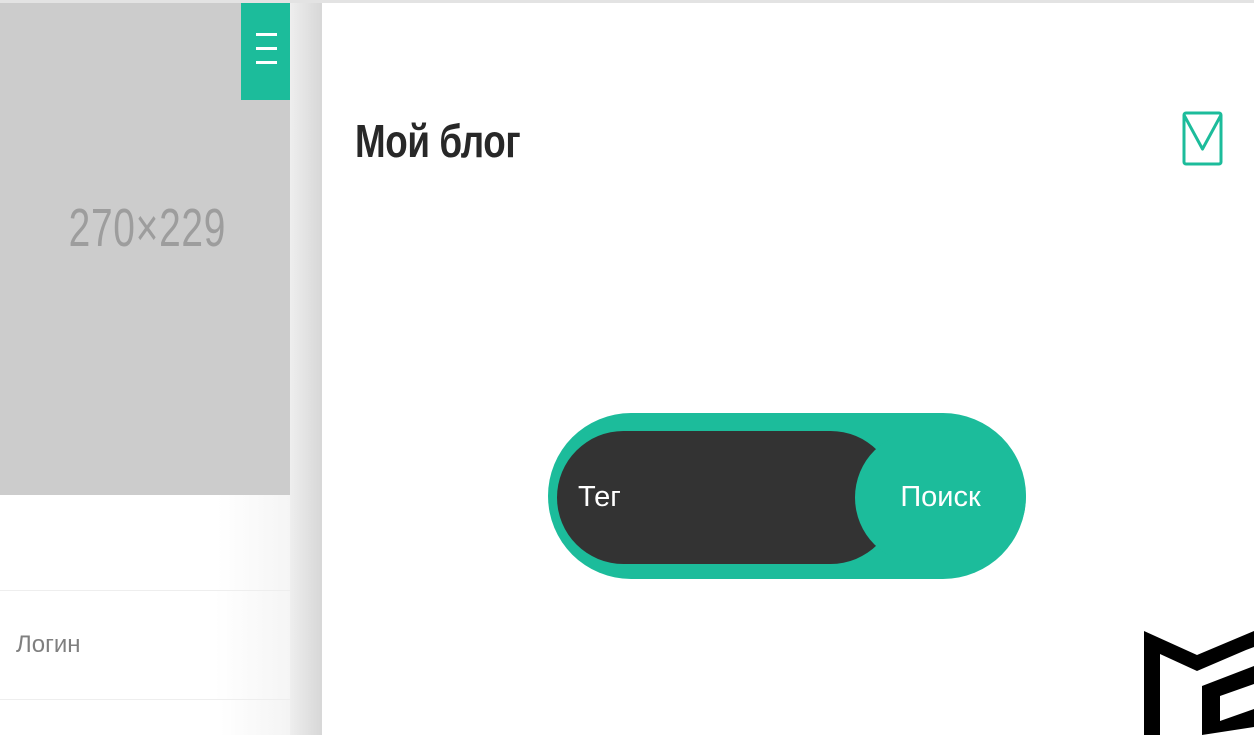 The width and height of the screenshot is (1254, 735). I want to click on search-button: Поиск, so click(940, 497).